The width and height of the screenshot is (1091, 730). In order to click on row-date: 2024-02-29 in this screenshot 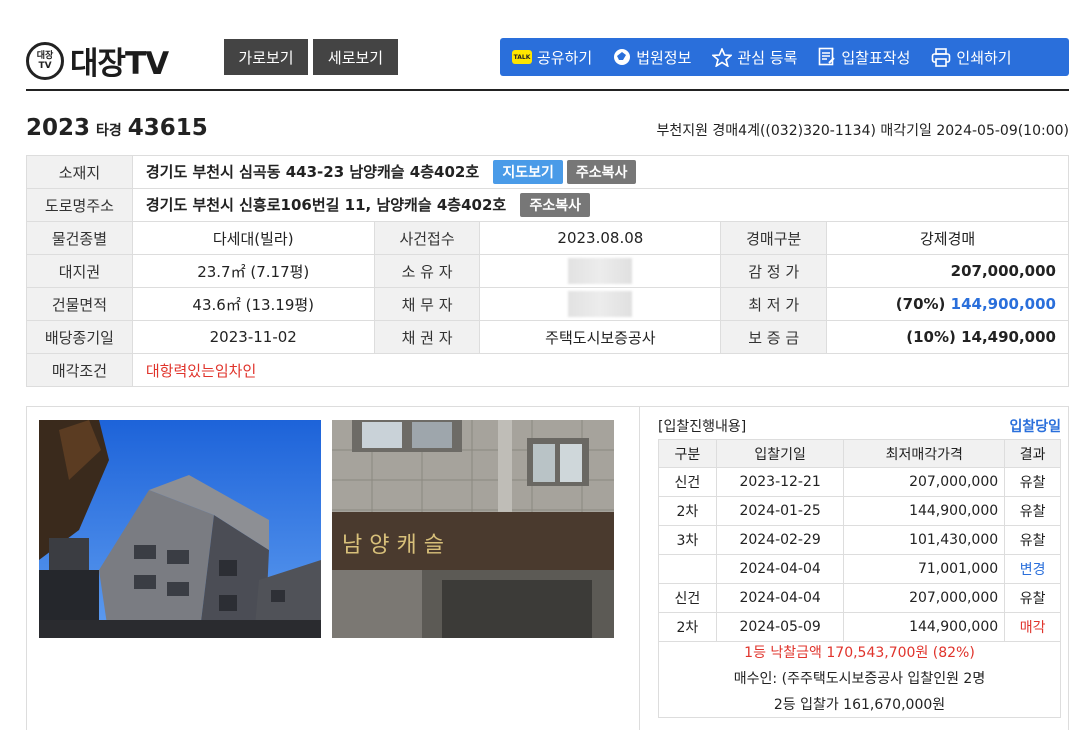, I will do `click(780, 540)`.